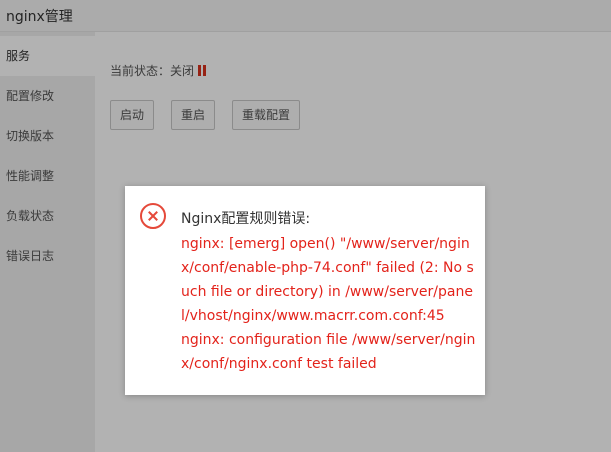 The image size is (611, 452). Describe the element at coordinates (246, 219) in the screenshot. I see `error-title: Nginx配置规则错误:` at that location.